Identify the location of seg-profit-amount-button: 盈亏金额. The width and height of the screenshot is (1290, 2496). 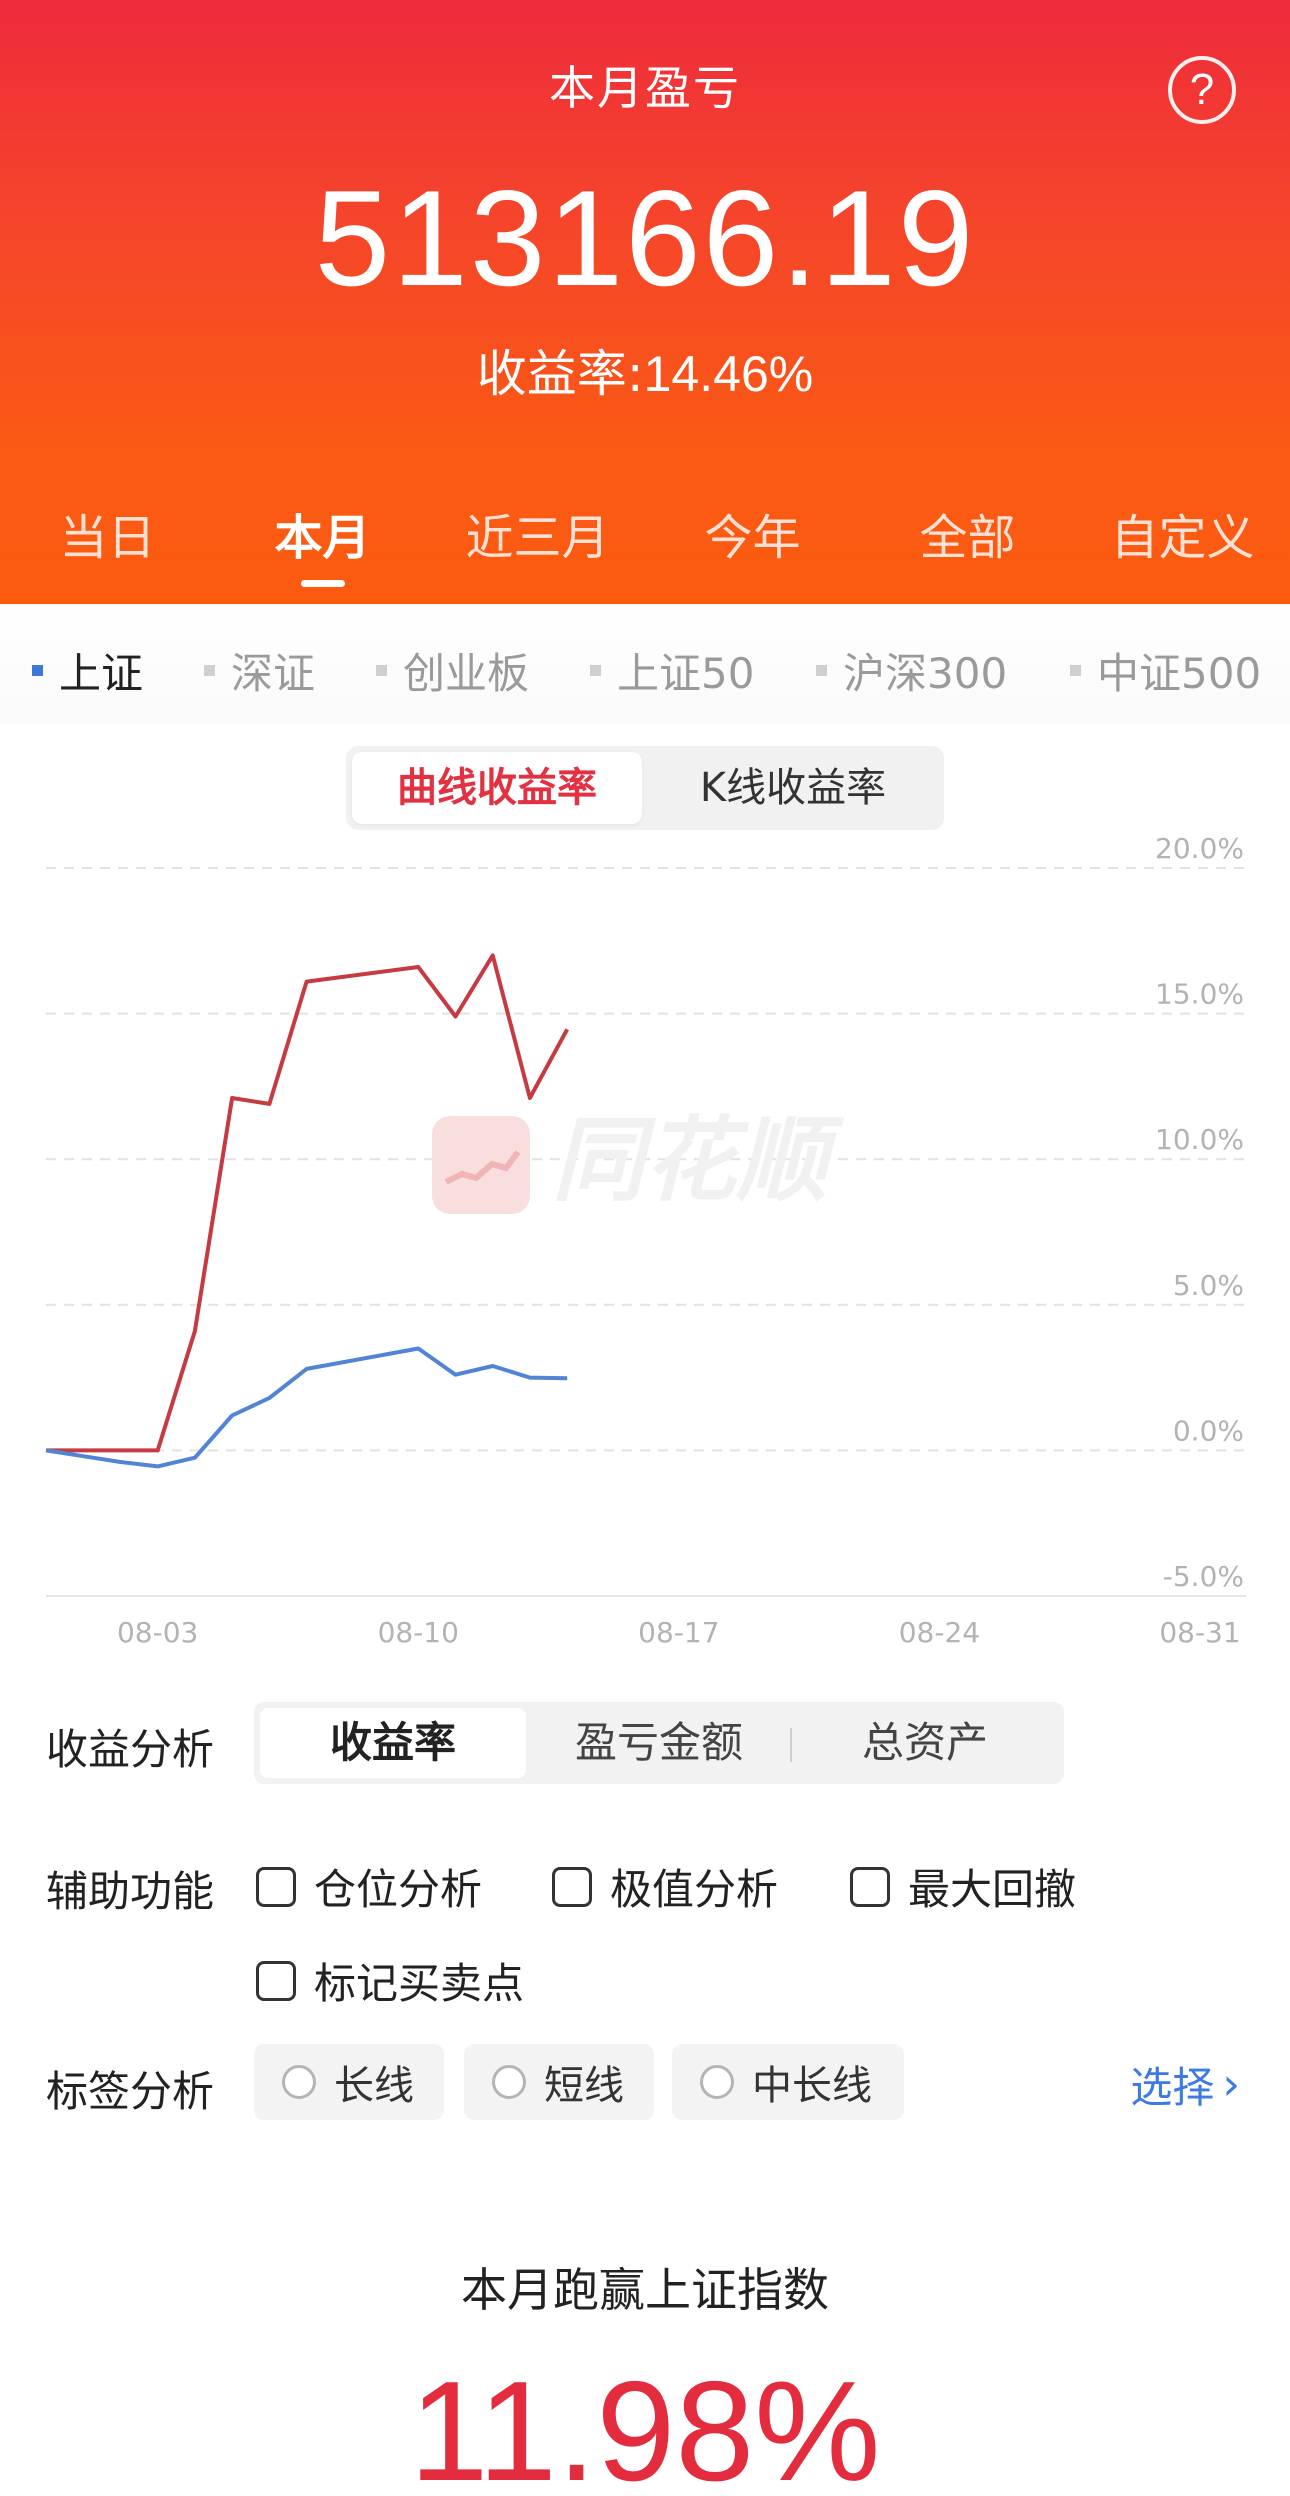
(659, 1743).